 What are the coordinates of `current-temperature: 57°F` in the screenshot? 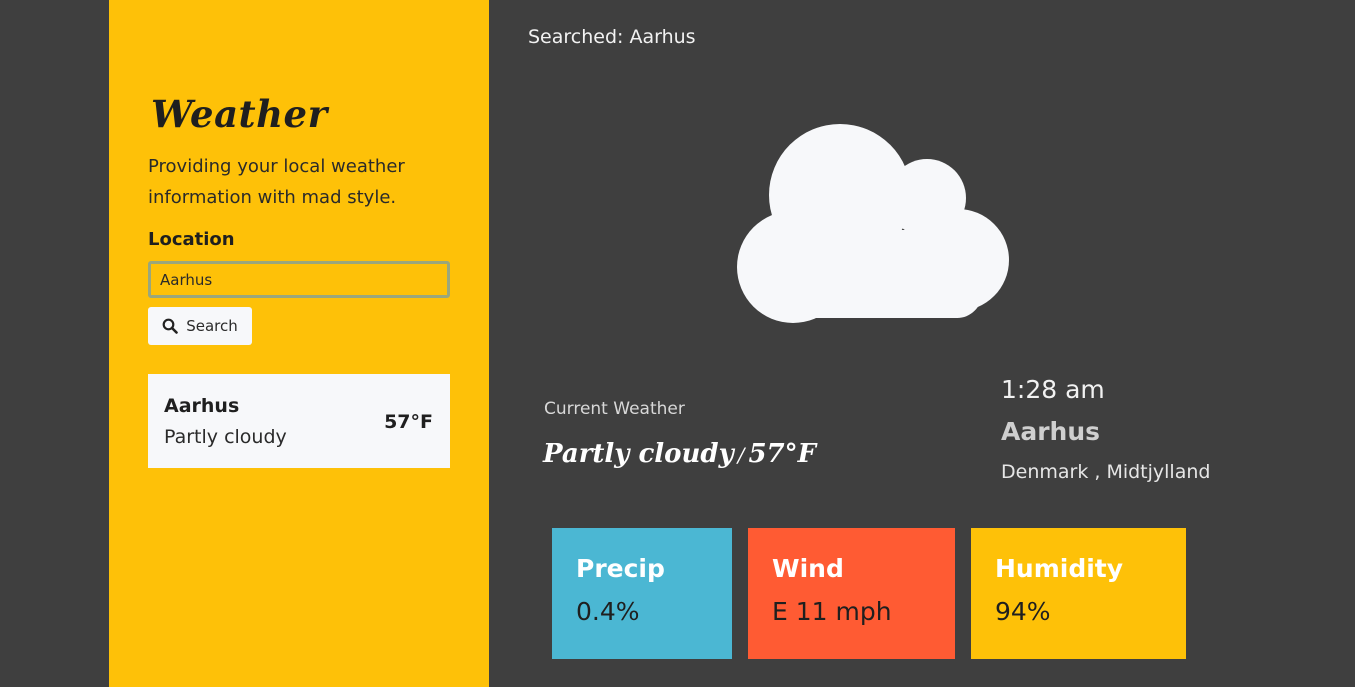 It's located at (782, 454).